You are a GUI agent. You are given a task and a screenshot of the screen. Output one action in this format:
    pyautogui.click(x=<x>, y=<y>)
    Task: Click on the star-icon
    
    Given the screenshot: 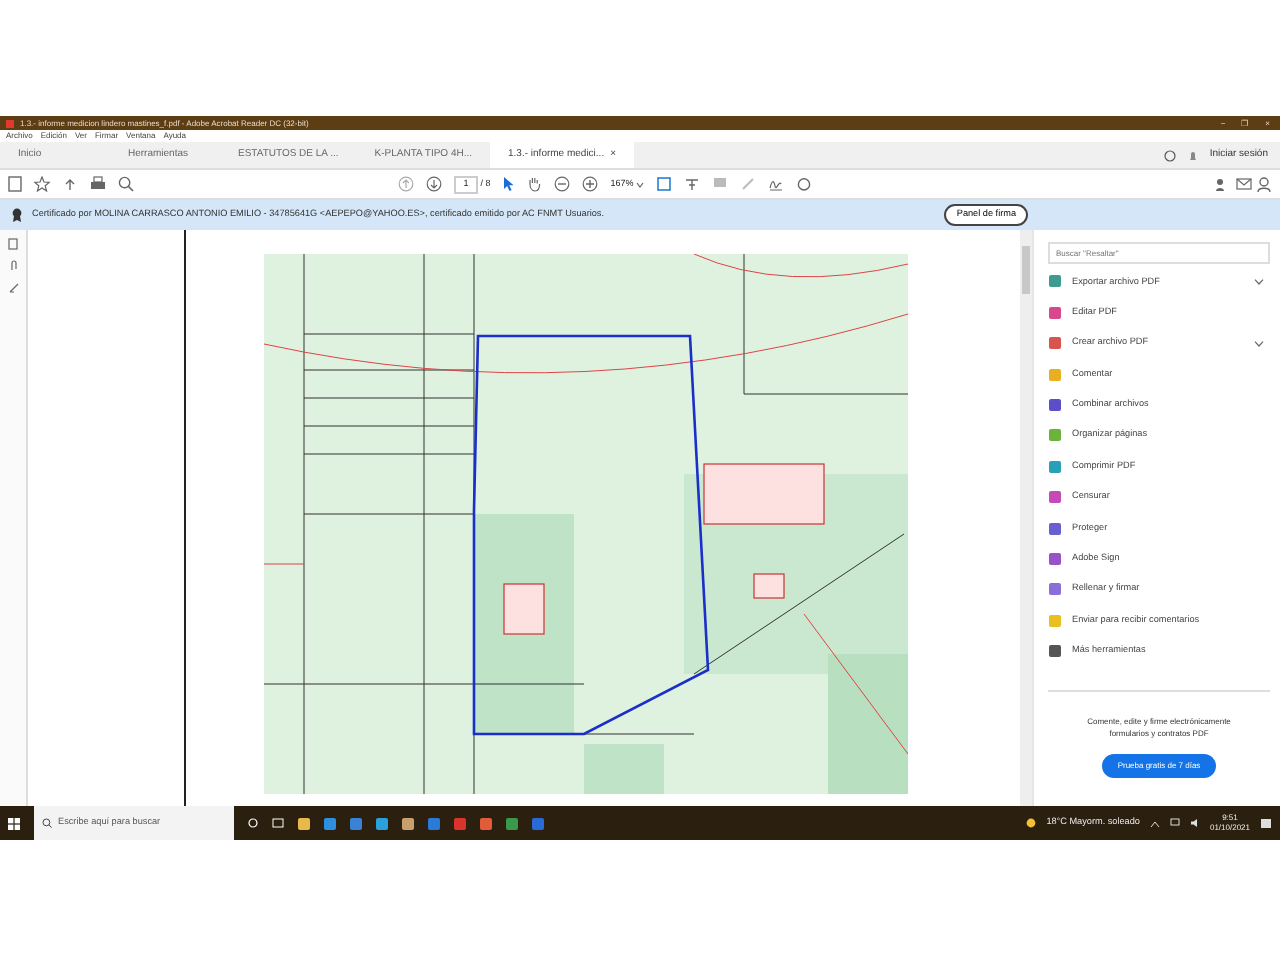 What is the action you would take?
    pyautogui.click(x=42, y=184)
    